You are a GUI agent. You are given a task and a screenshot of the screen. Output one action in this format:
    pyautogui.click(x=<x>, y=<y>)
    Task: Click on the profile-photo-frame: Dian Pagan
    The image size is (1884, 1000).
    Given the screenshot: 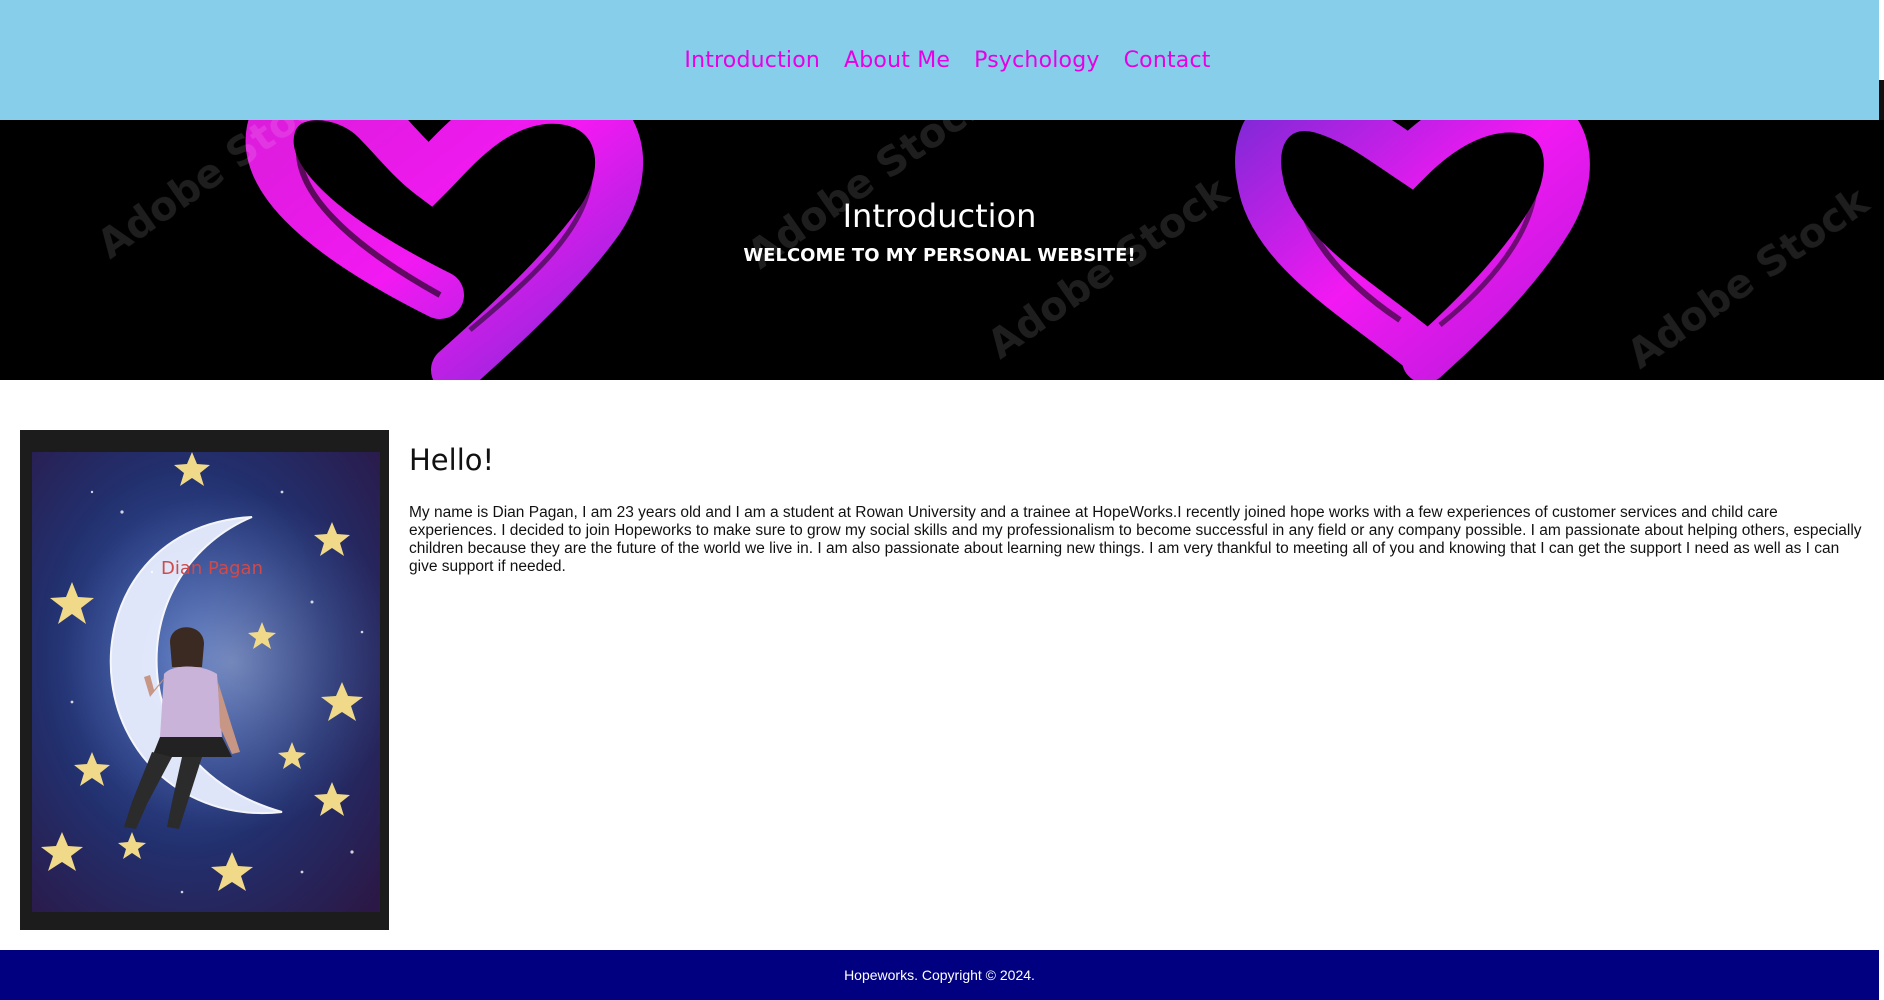 What is the action you would take?
    pyautogui.click(x=204, y=680)
    